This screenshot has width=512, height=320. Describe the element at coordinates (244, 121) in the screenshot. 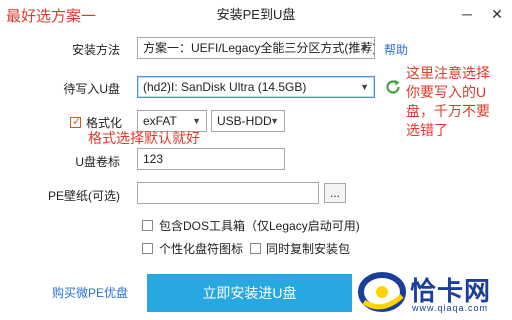

I see `boot-mode-value: USB-HDD` at that location.